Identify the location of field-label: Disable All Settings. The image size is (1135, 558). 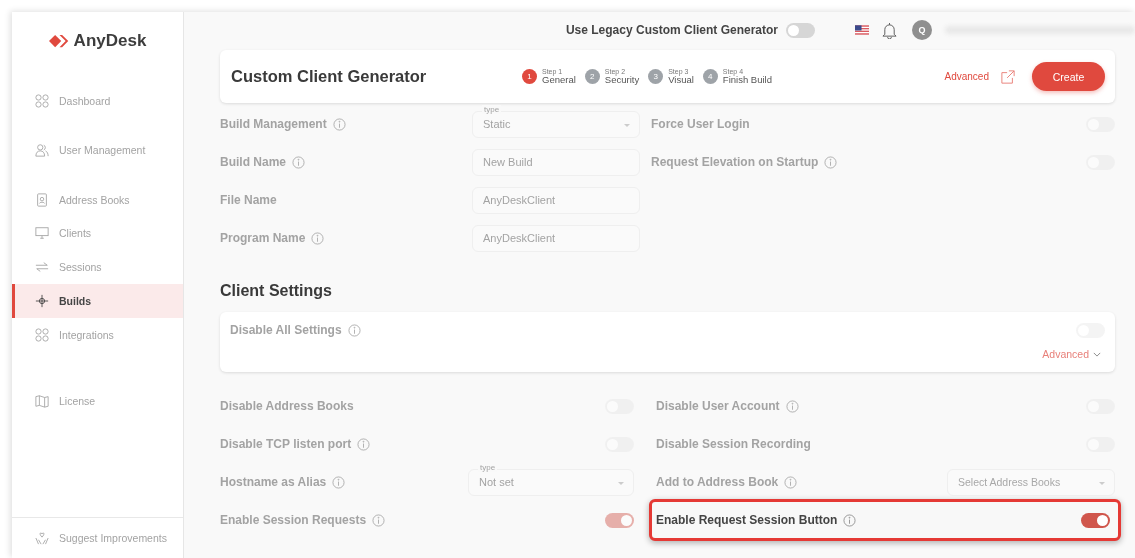
(286, 330).